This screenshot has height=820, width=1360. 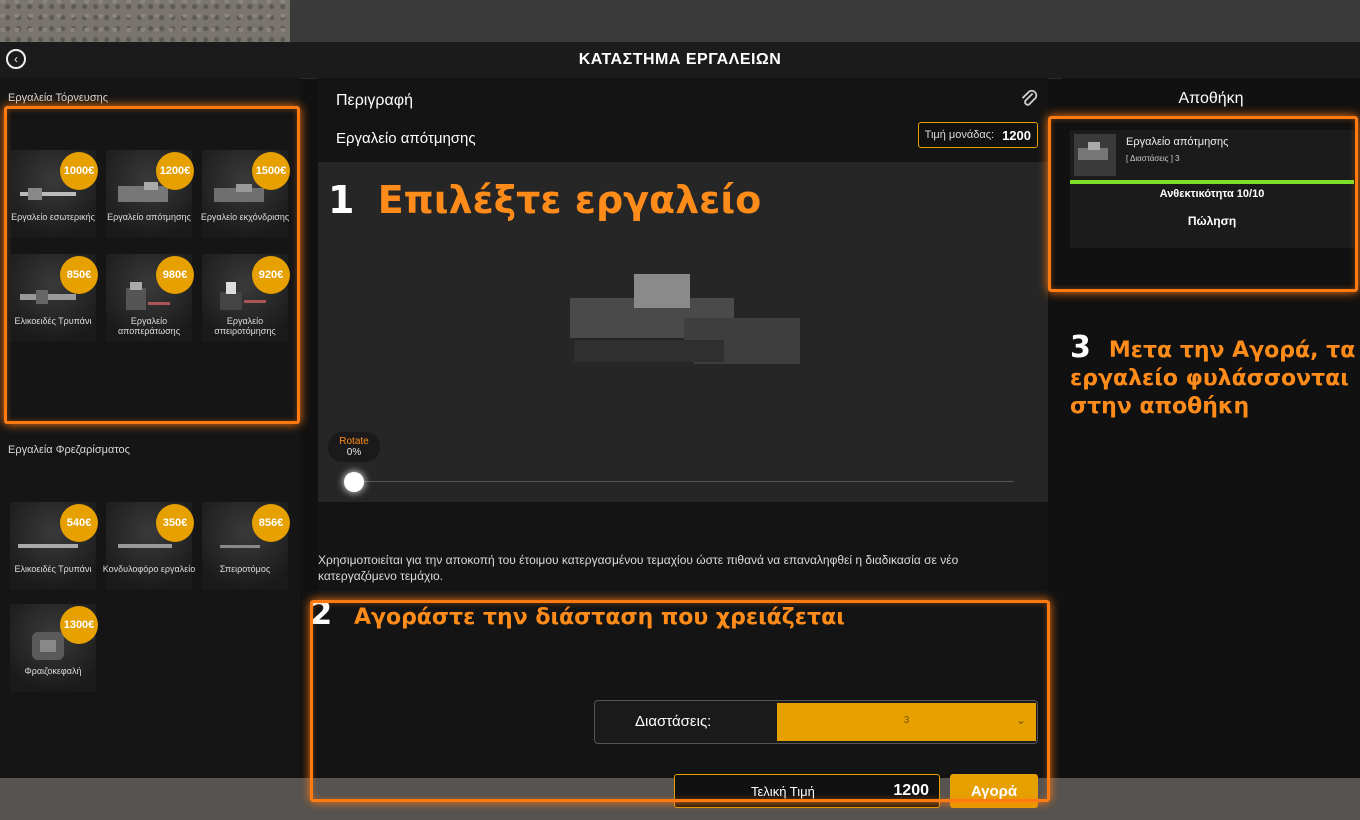 What do you see at coordinates (53, 671) in the screenshot?
I see `tool-name: Φραιζοκεφαλή` at bounding box center [53, 671].